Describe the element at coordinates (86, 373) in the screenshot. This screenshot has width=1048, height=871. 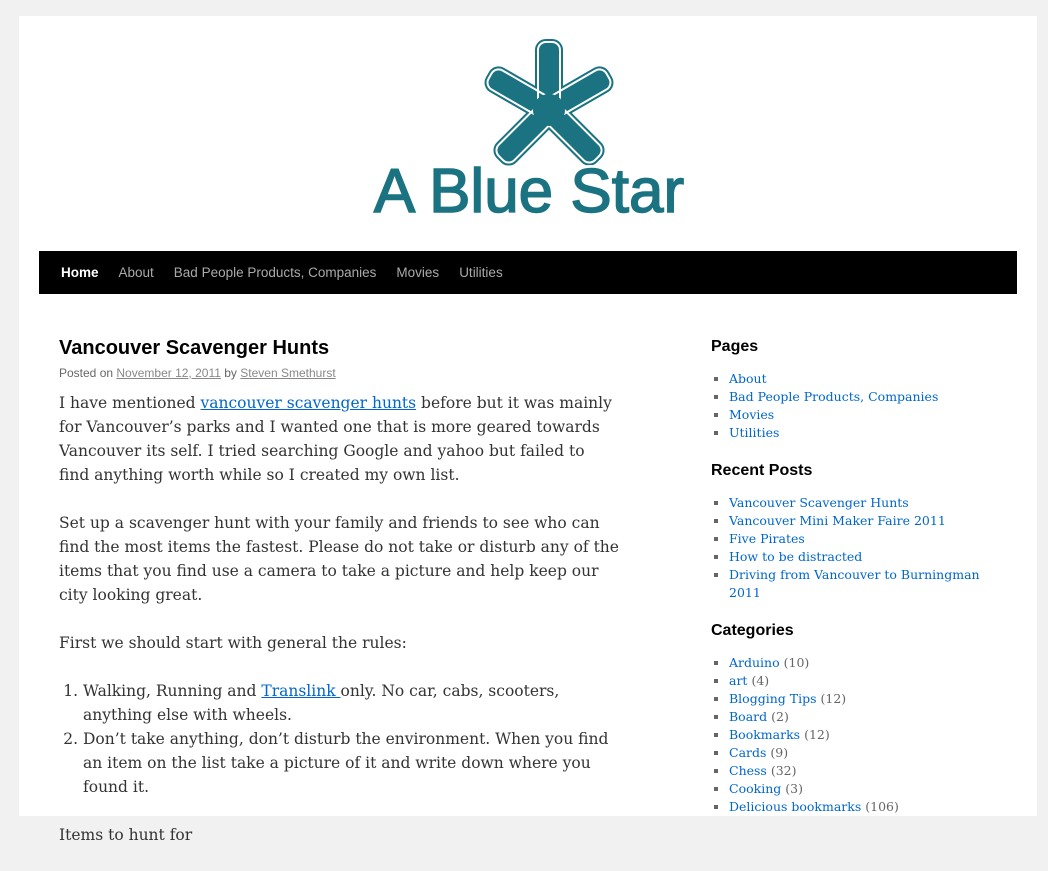
I see `posted-on-label: Posted on` at that location.